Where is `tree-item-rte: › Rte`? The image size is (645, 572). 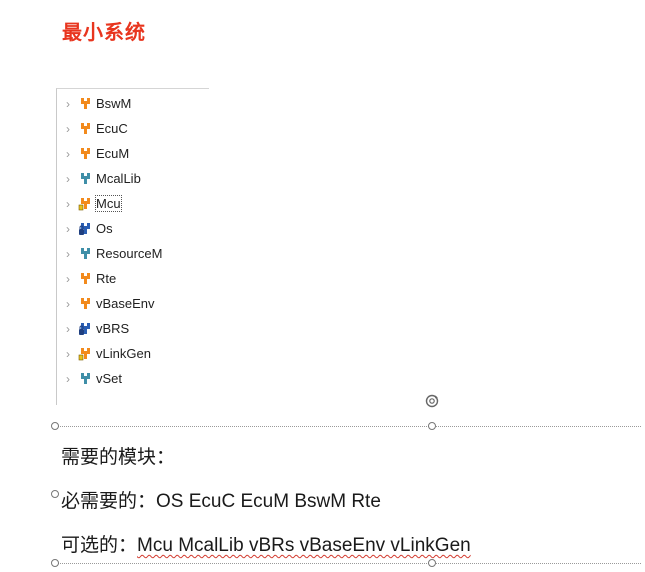 tree-item-rte: › Rte is located at coordinates (109, 278).